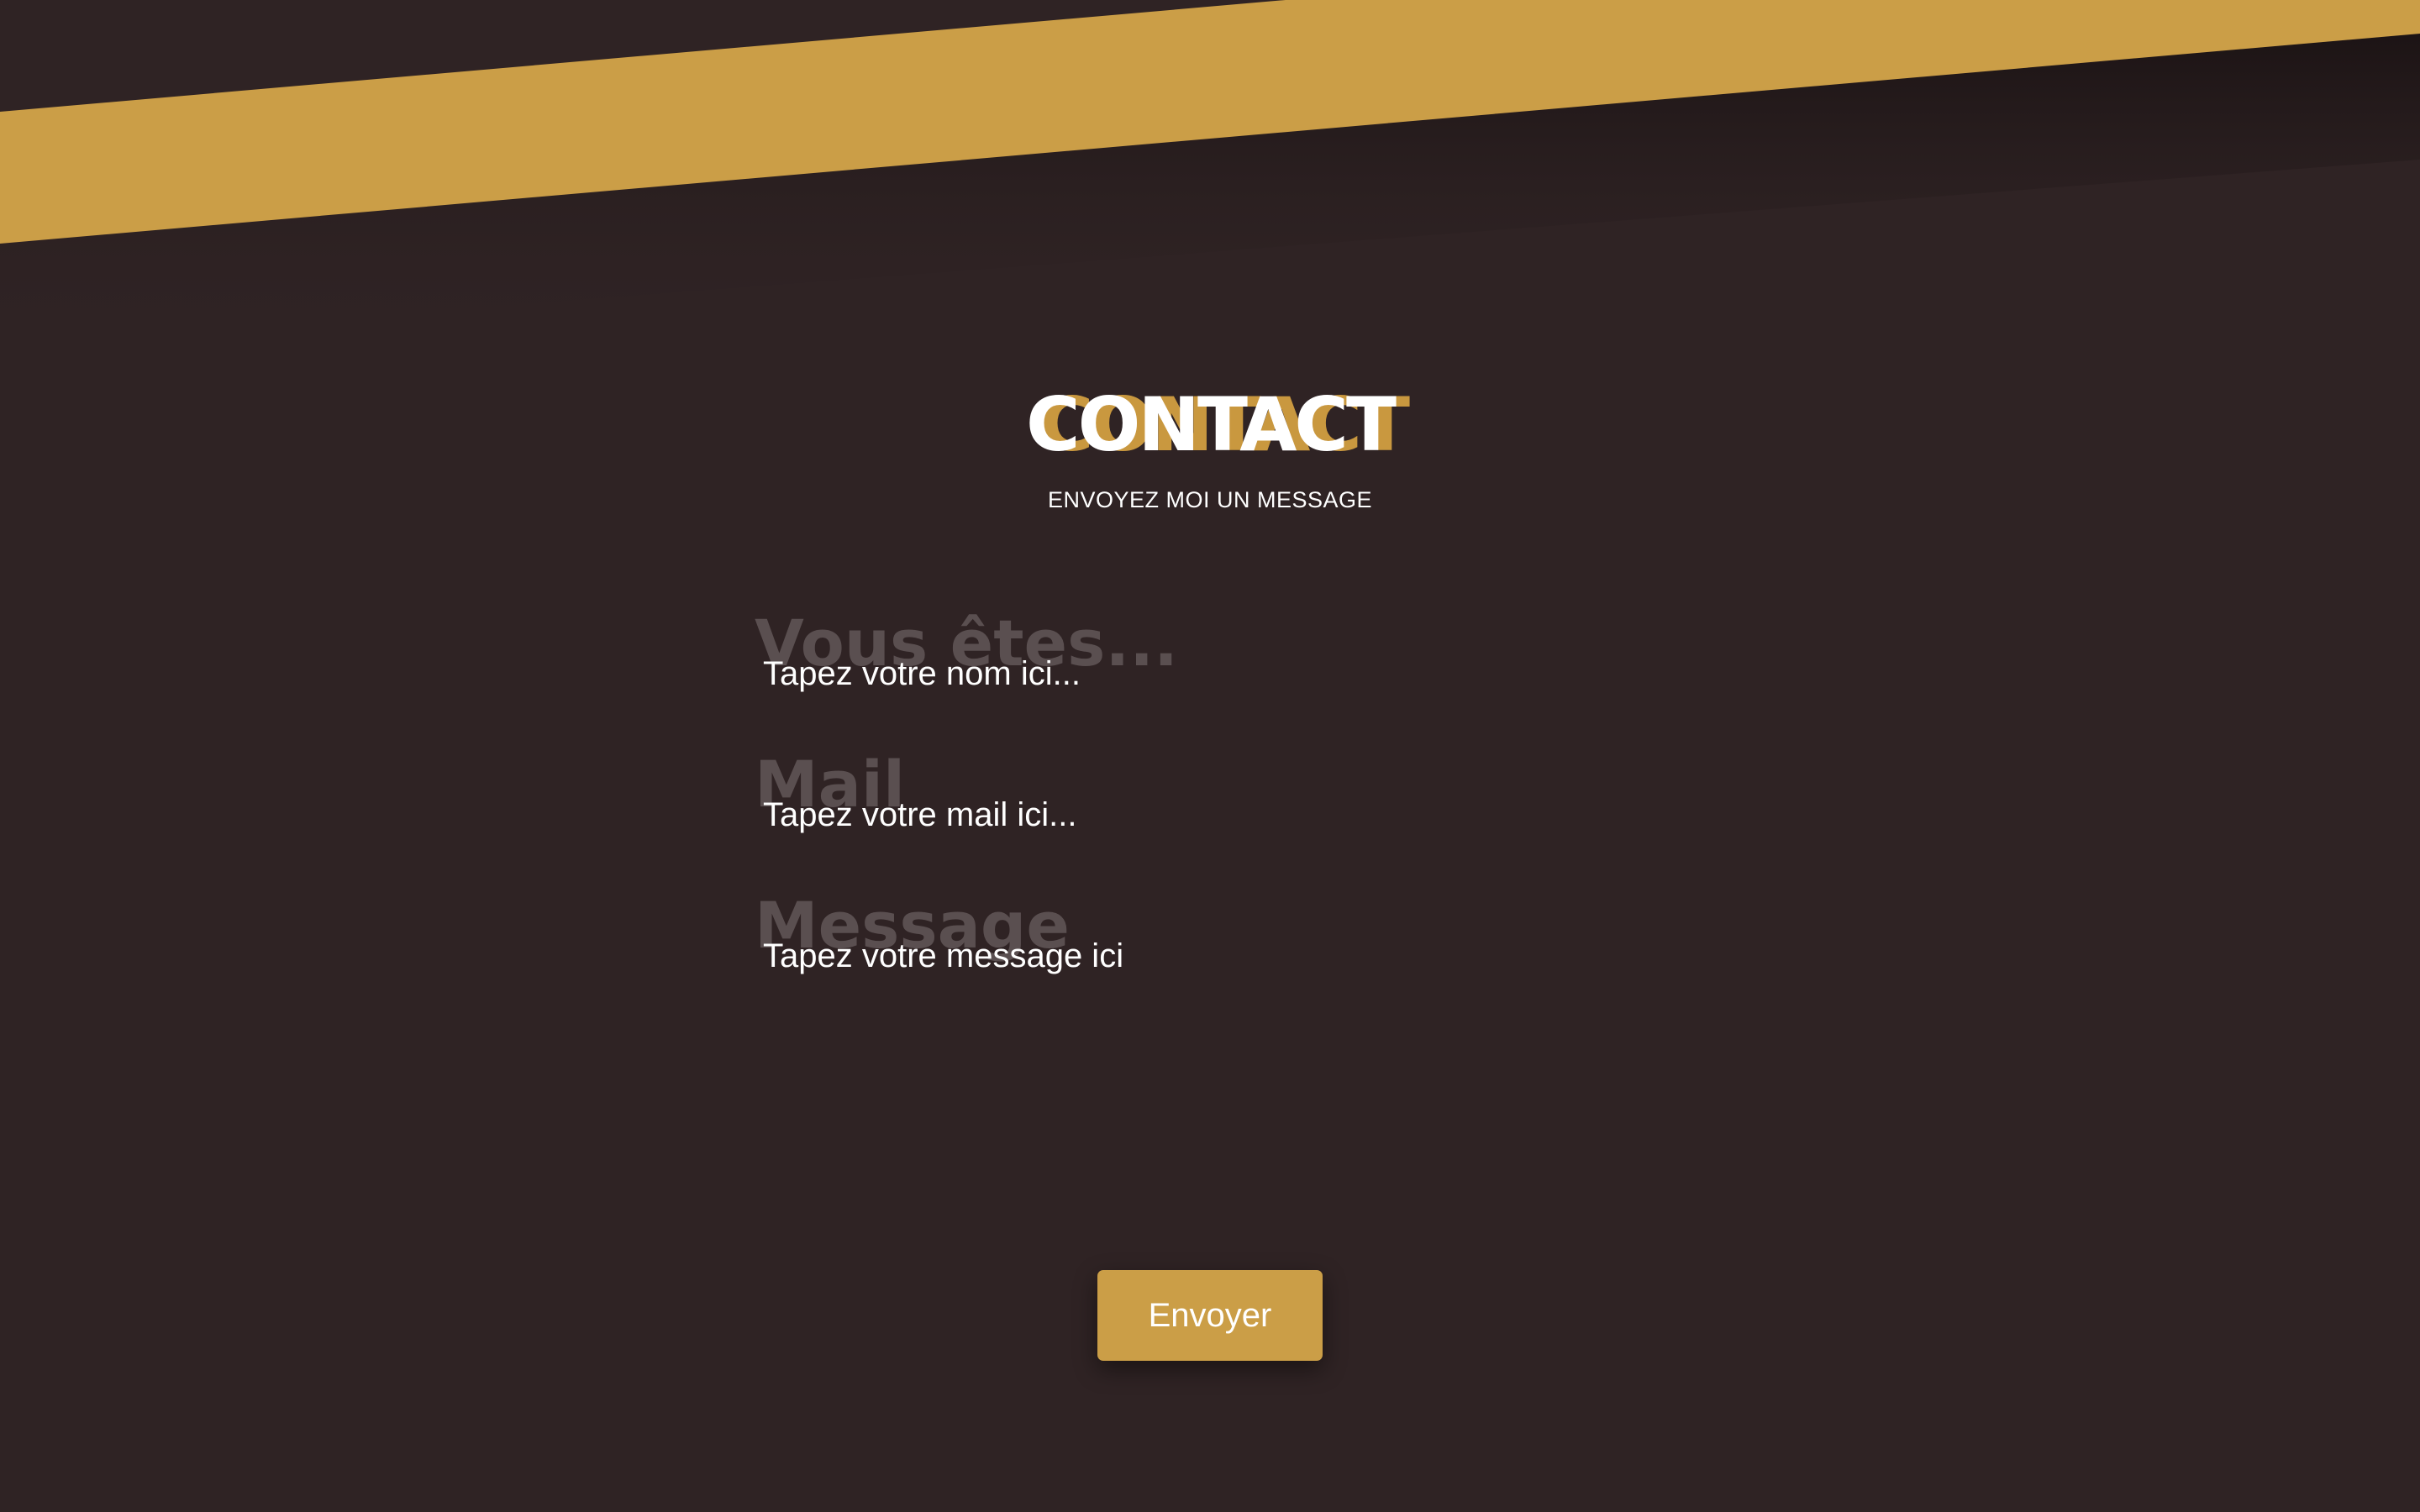 The height and width of the screenshot is (1512, 2420). What do you see at coordinates (1210, 499) in the screenshot?
I see `page-subtitle: ENVOYEZ MOI UN MESSAGE` at bounding box center [1210, 499].